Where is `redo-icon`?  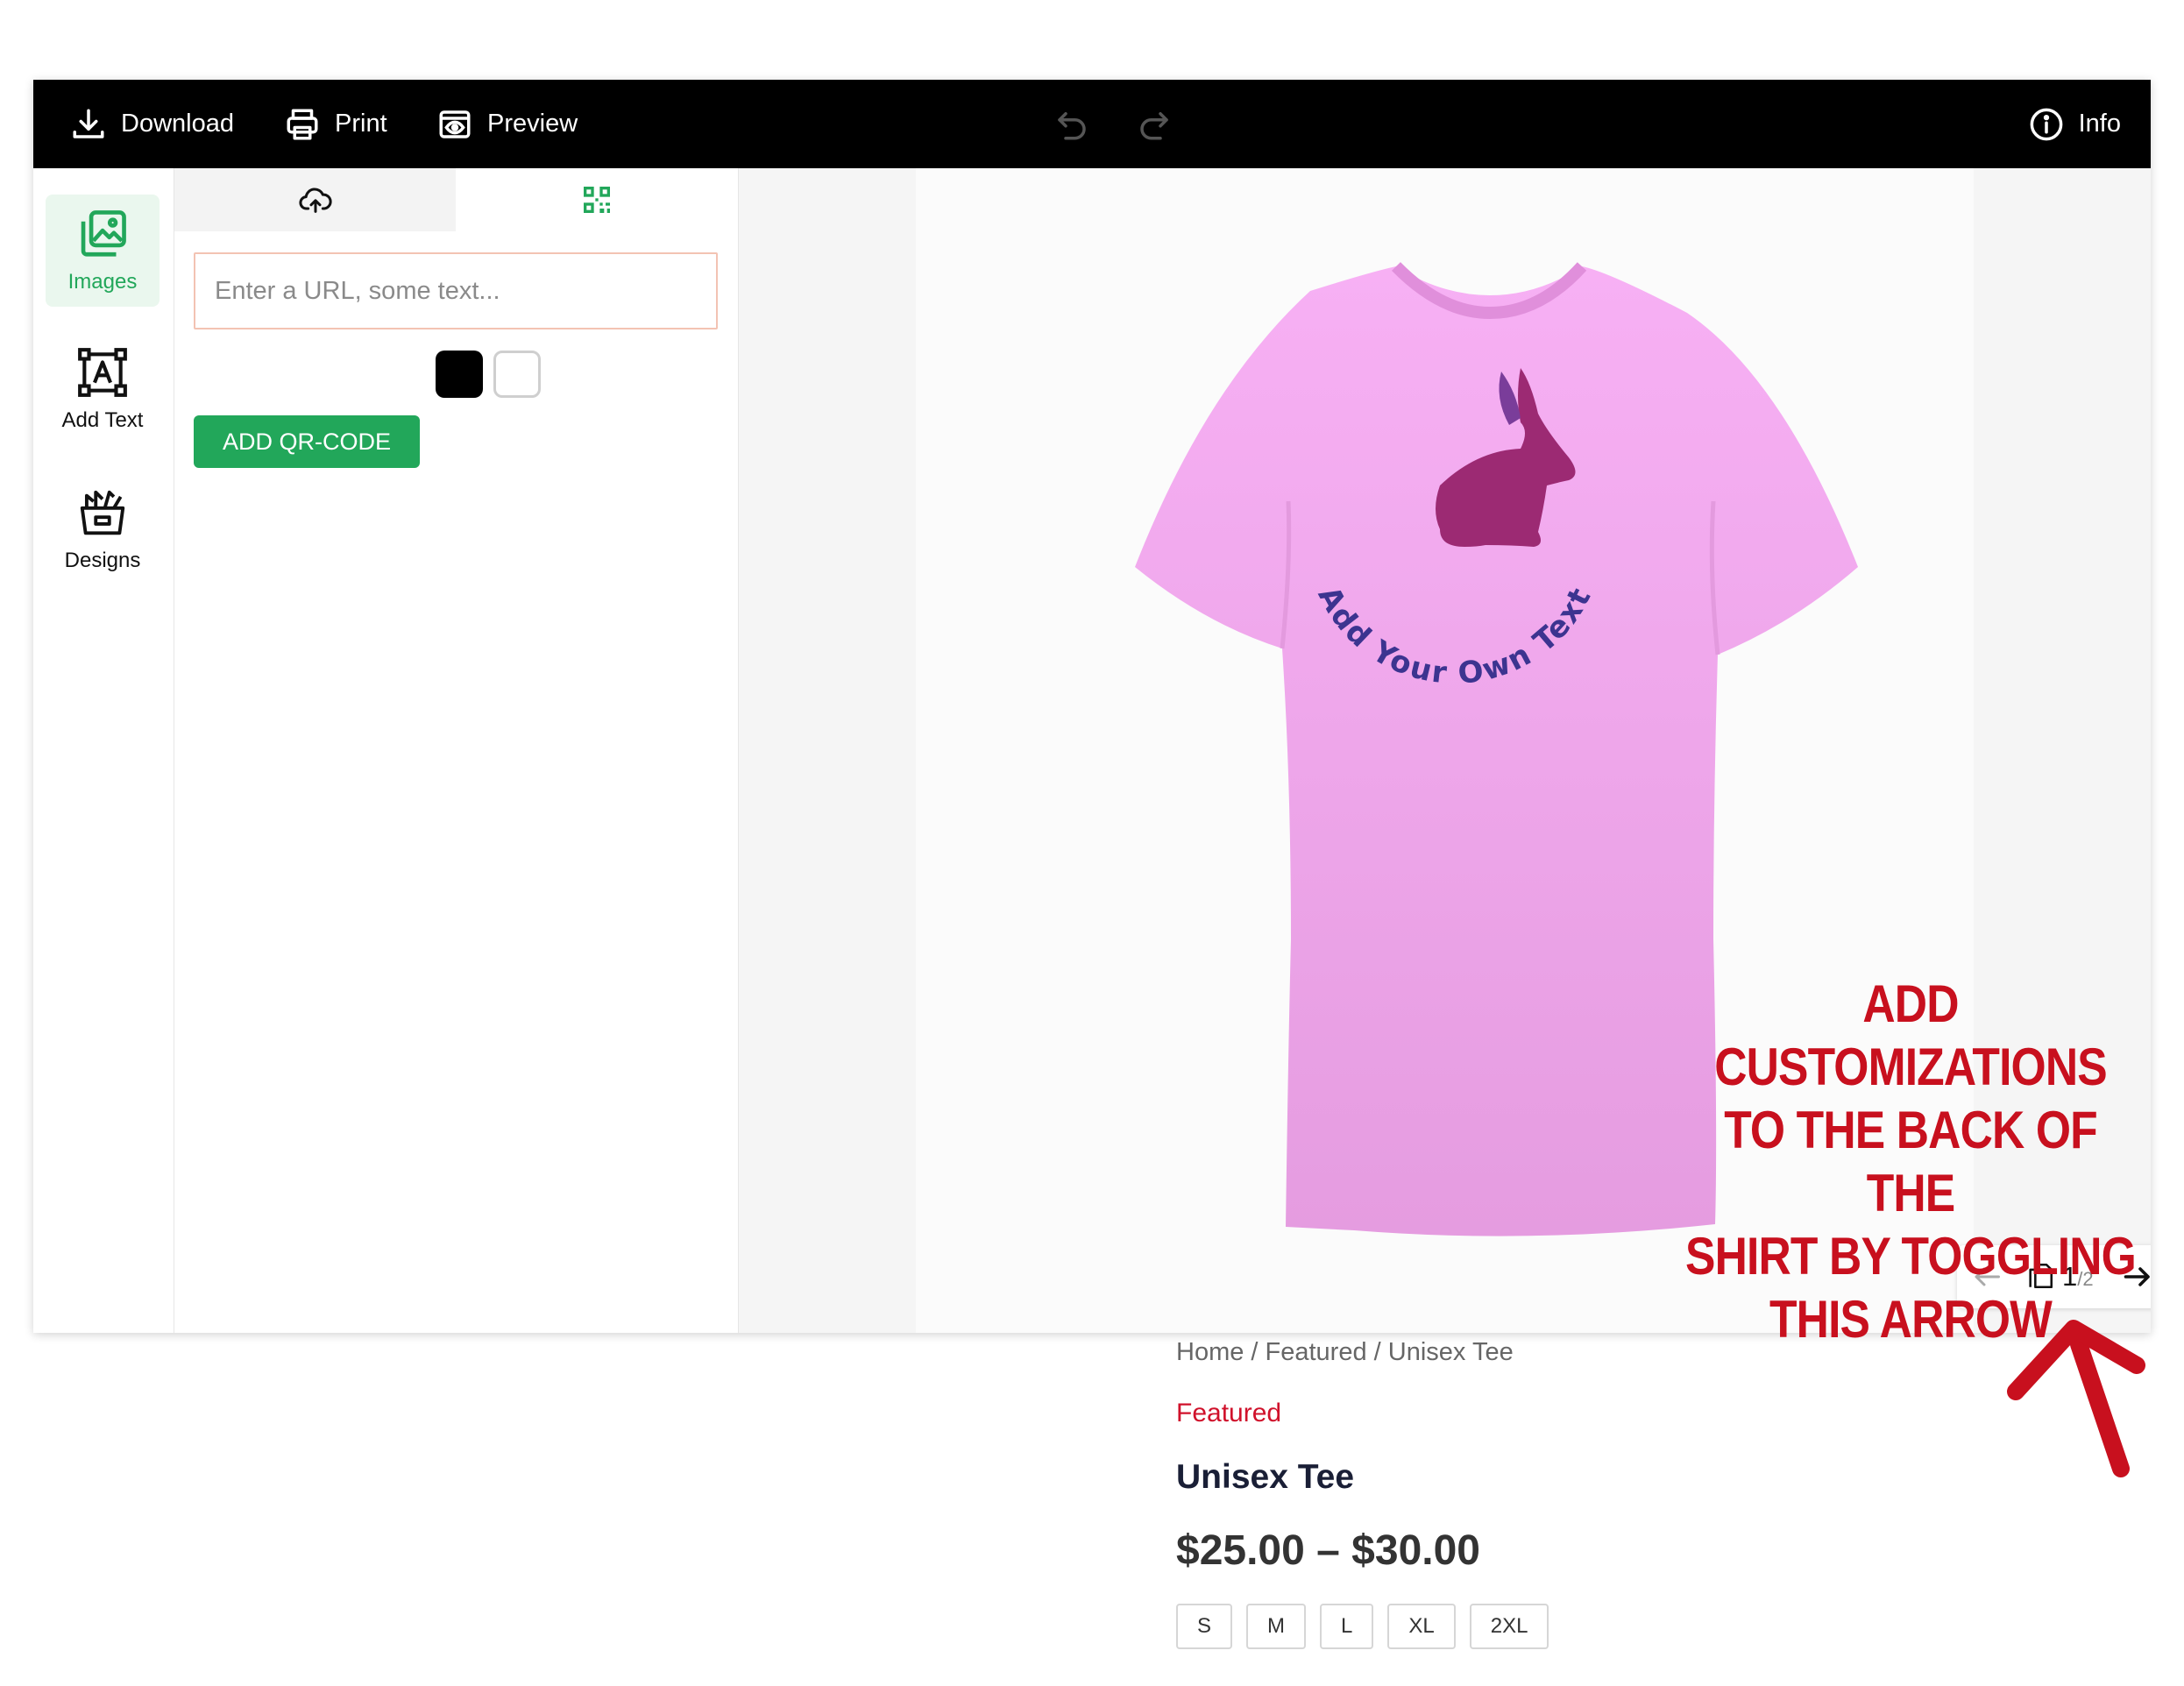
redo-icon is located at coordinates (1154, 125).